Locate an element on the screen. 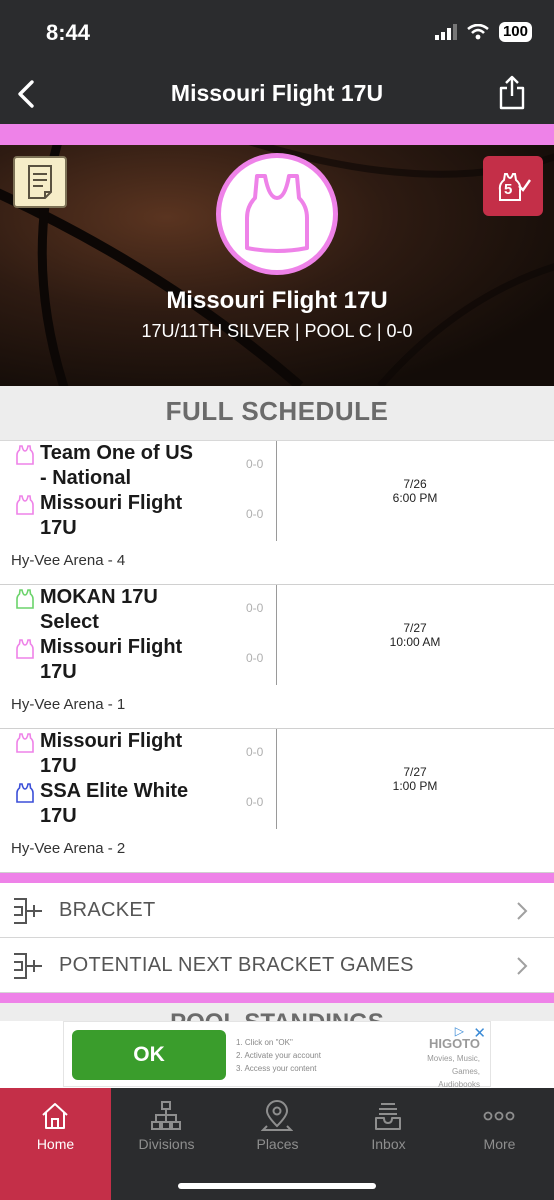 The height and width of the screenshot is (1200, 554). accent-bar-mid is located at coordinates (277, 878).